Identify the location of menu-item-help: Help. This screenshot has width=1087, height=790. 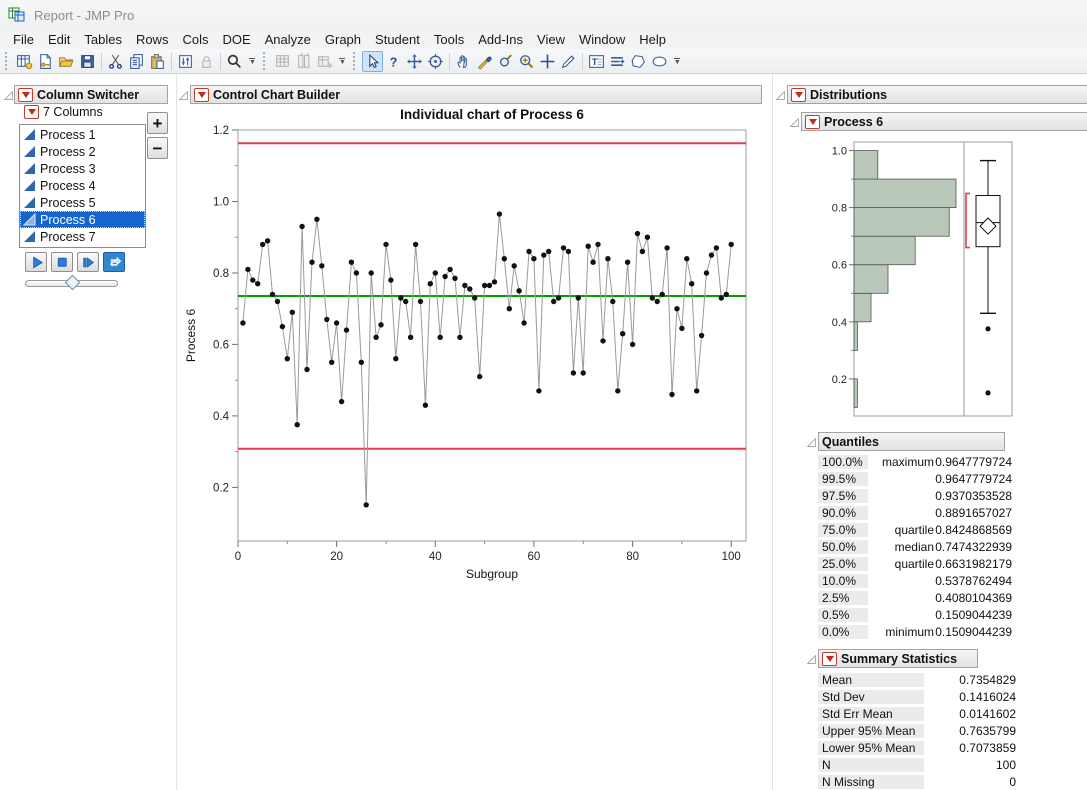
(652, 39).